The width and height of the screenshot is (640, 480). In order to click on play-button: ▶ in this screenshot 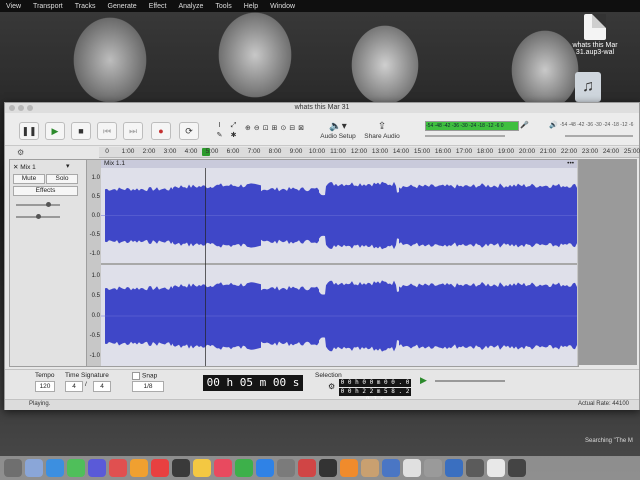, I will do `click(55, 131)`.